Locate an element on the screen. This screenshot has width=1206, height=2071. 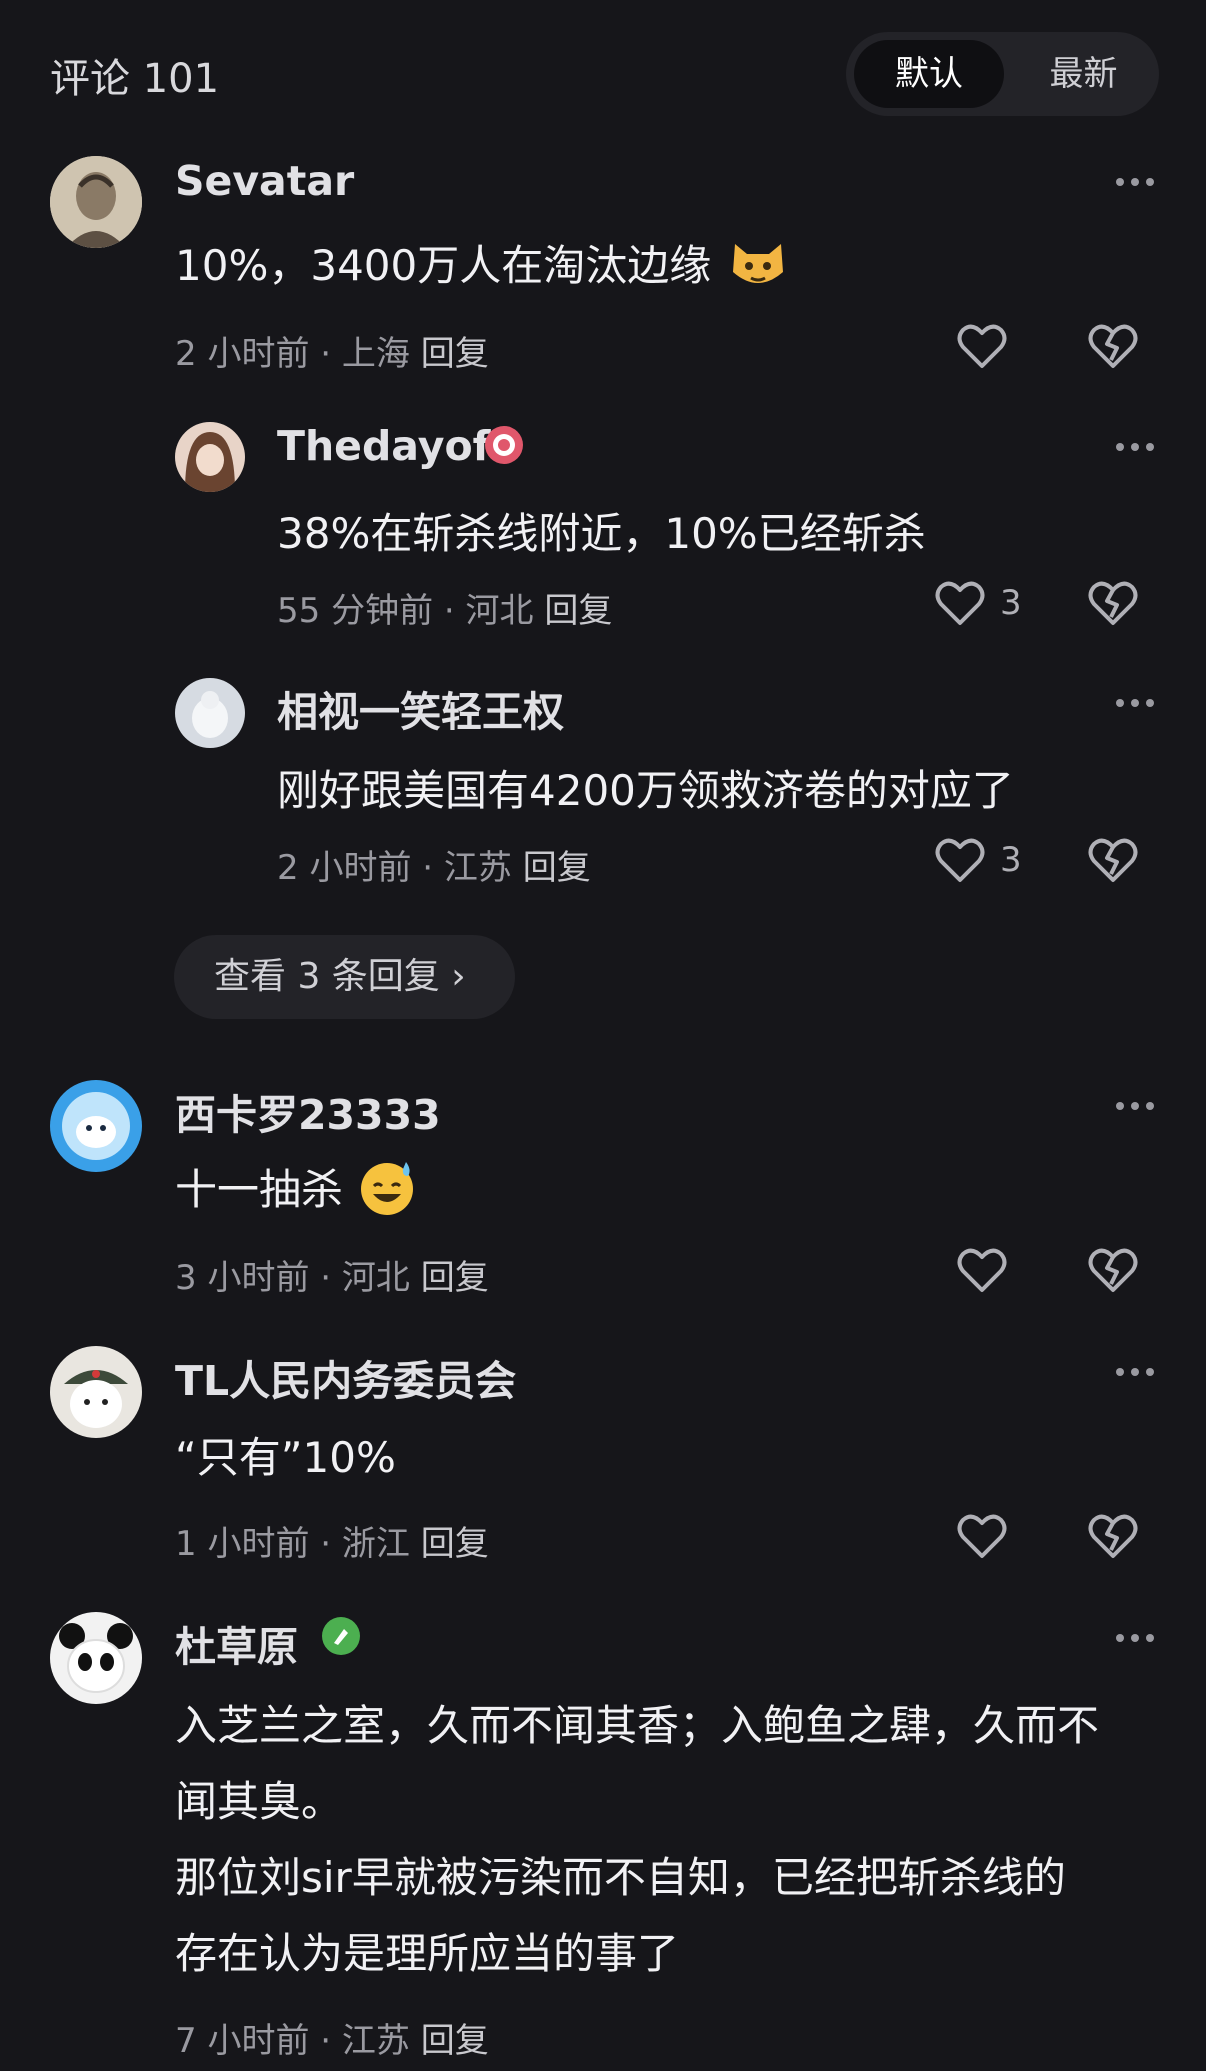
sort-toggle: 默认 最新 is located at coordinates (1002, 74).